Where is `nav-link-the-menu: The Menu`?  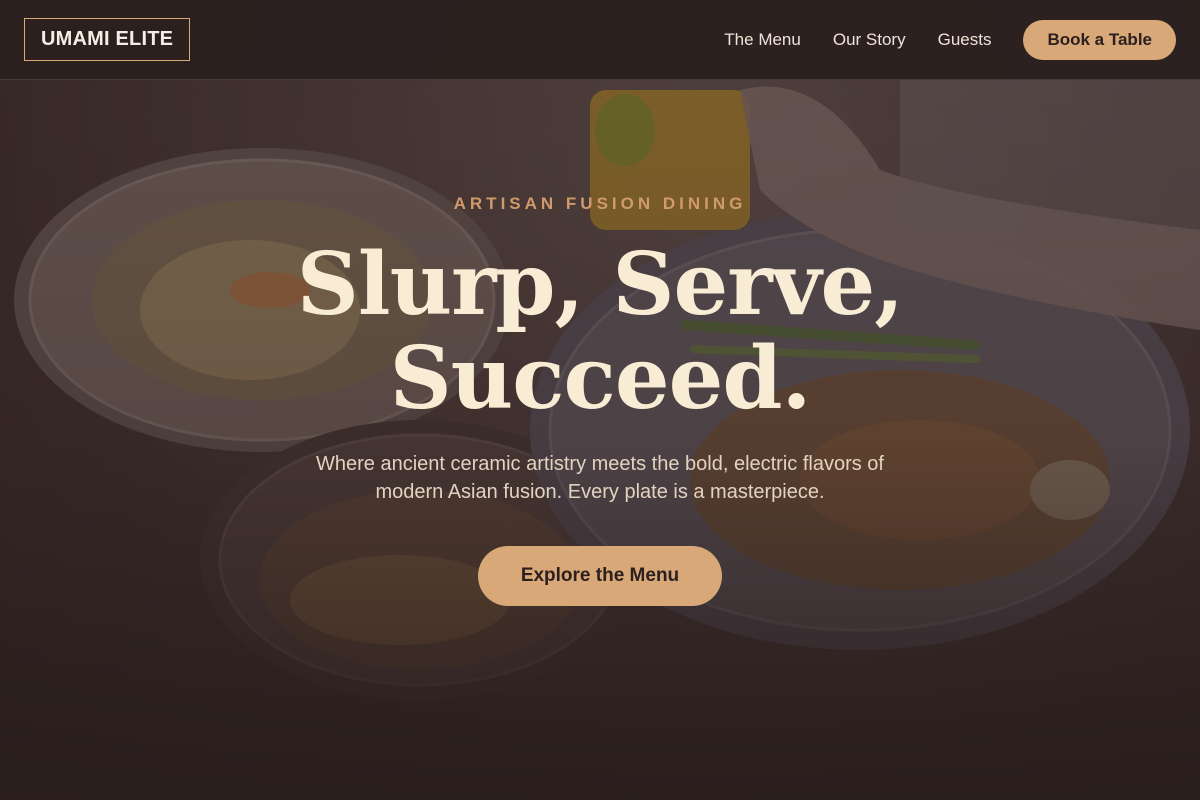
nav-link-the-menu: The Menu is located at coordinates (762, 40).